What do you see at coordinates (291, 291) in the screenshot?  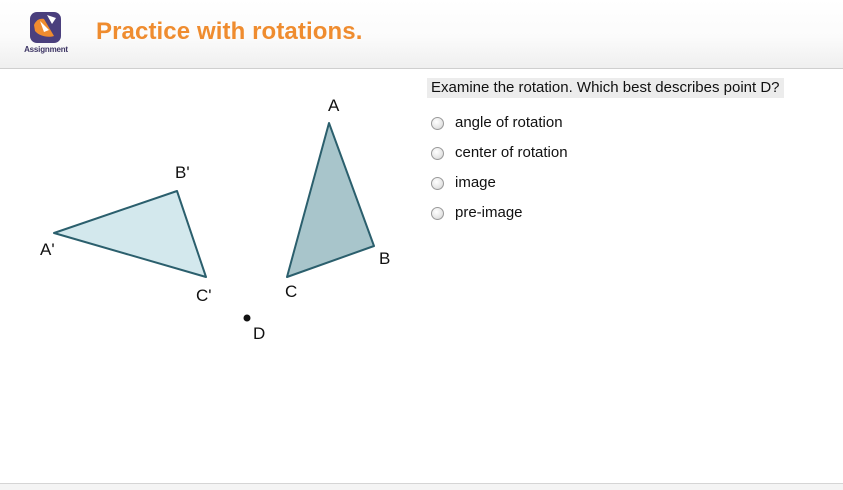 I see `label-c: C` at bounding box center [291, 291].